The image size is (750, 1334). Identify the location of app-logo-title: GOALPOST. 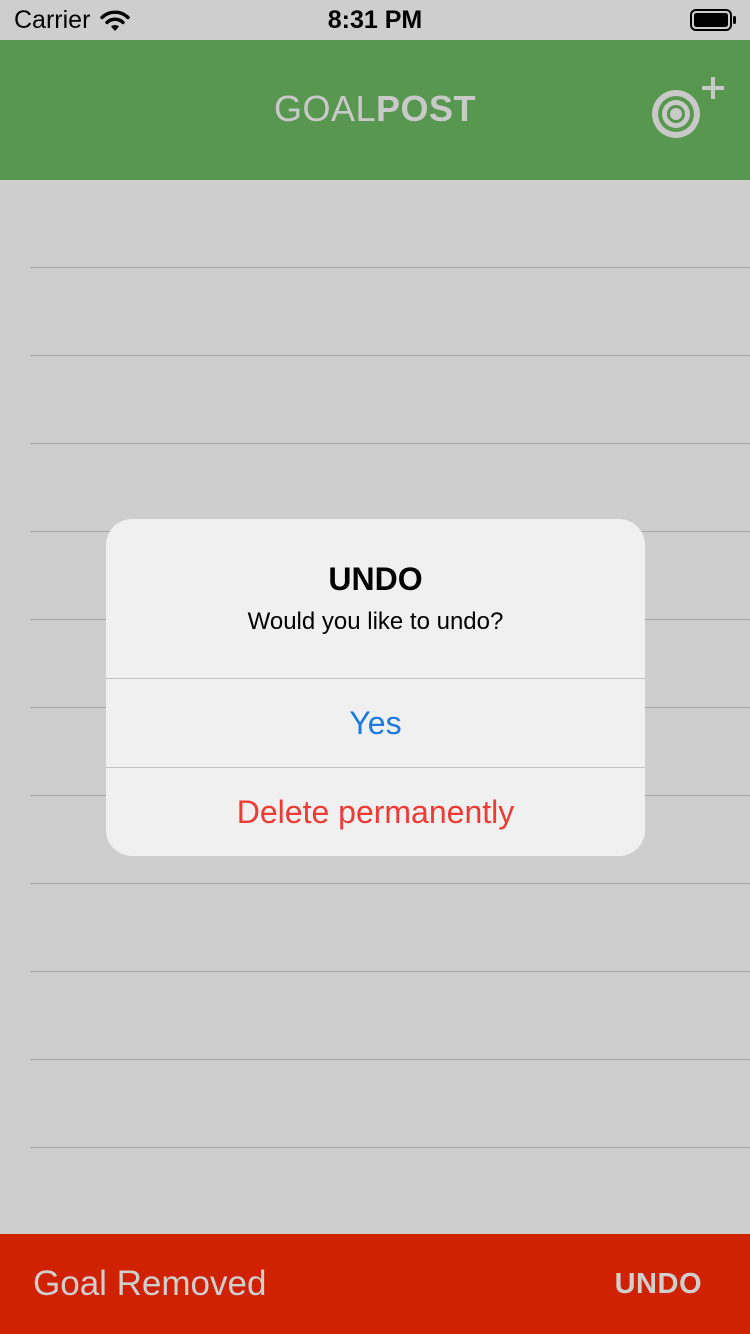
(375, 109).